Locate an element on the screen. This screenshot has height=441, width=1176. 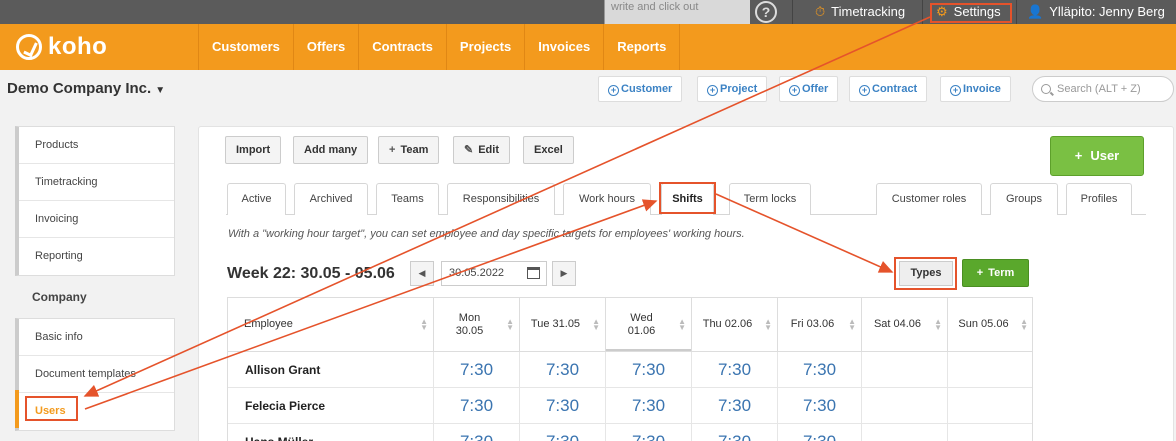
column-header-tue: Tue 31.05 ▲ ▼ is located at coordinates (563, 325).